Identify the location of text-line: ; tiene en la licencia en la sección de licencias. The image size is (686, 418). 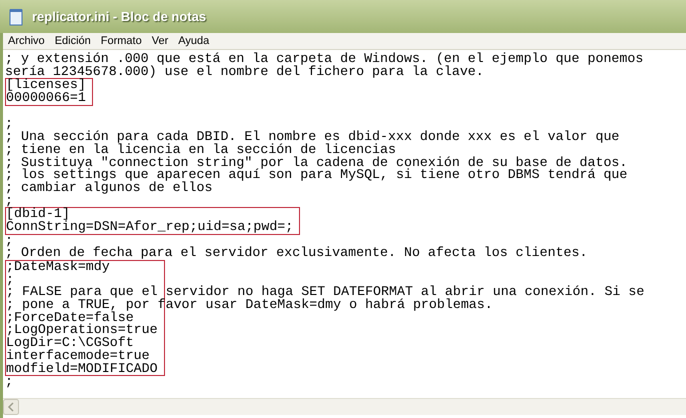
(200, 150).